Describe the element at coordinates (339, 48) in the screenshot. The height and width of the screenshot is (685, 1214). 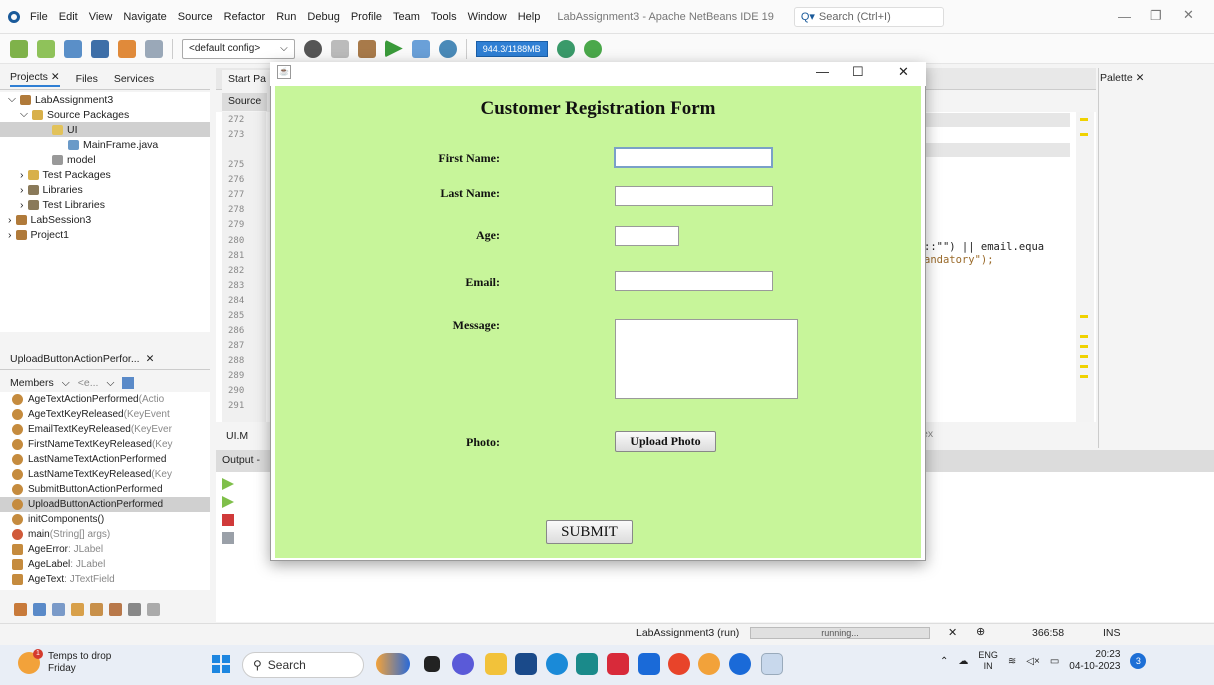
I see `hammer-icon` at that location.